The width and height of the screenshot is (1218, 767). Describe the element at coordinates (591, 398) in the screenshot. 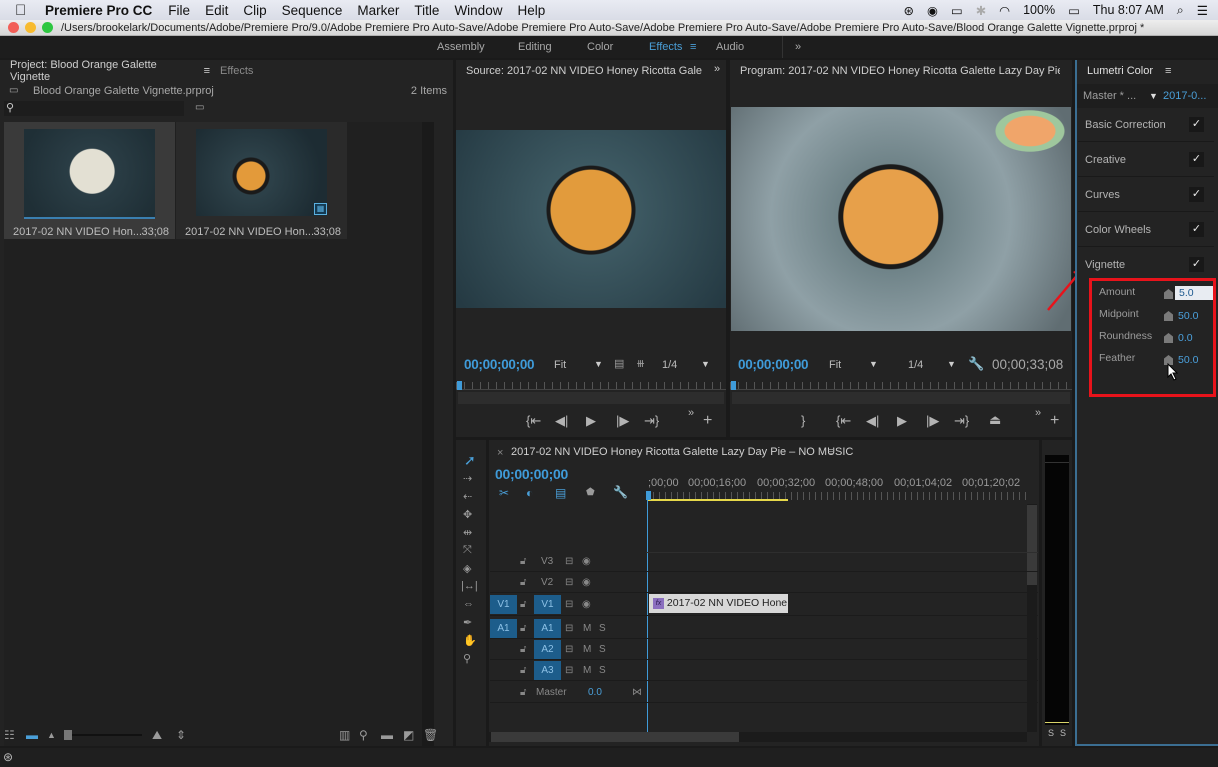

I see `source-zoom-bar` at that location.